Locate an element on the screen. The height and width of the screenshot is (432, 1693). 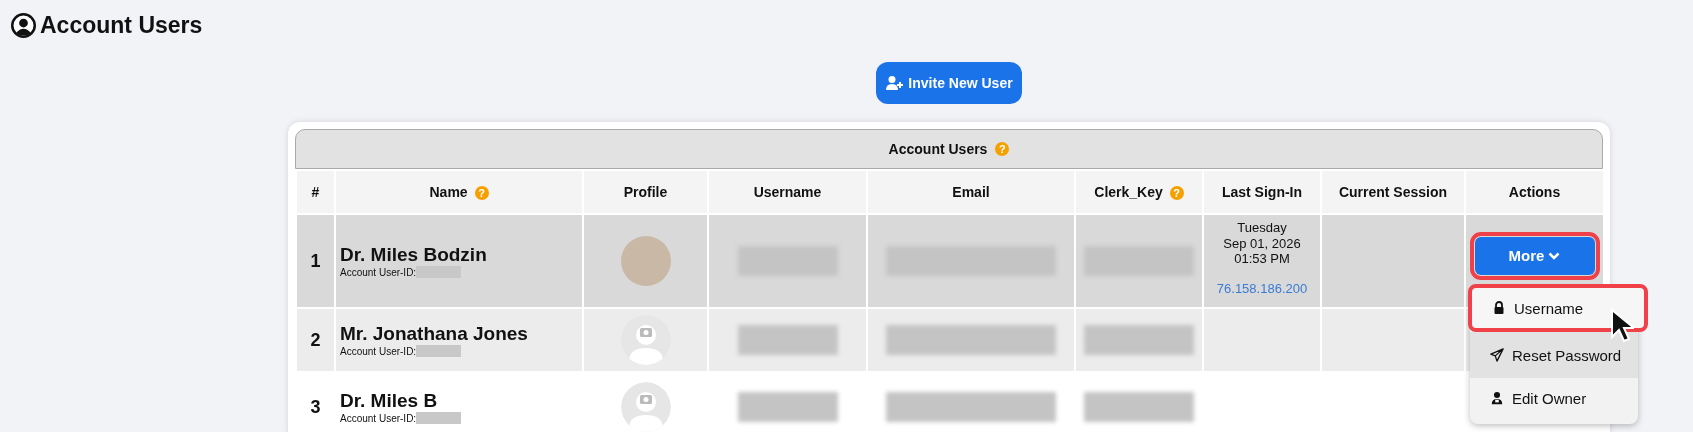
column-header: Name is located at coordinates (448, 192).